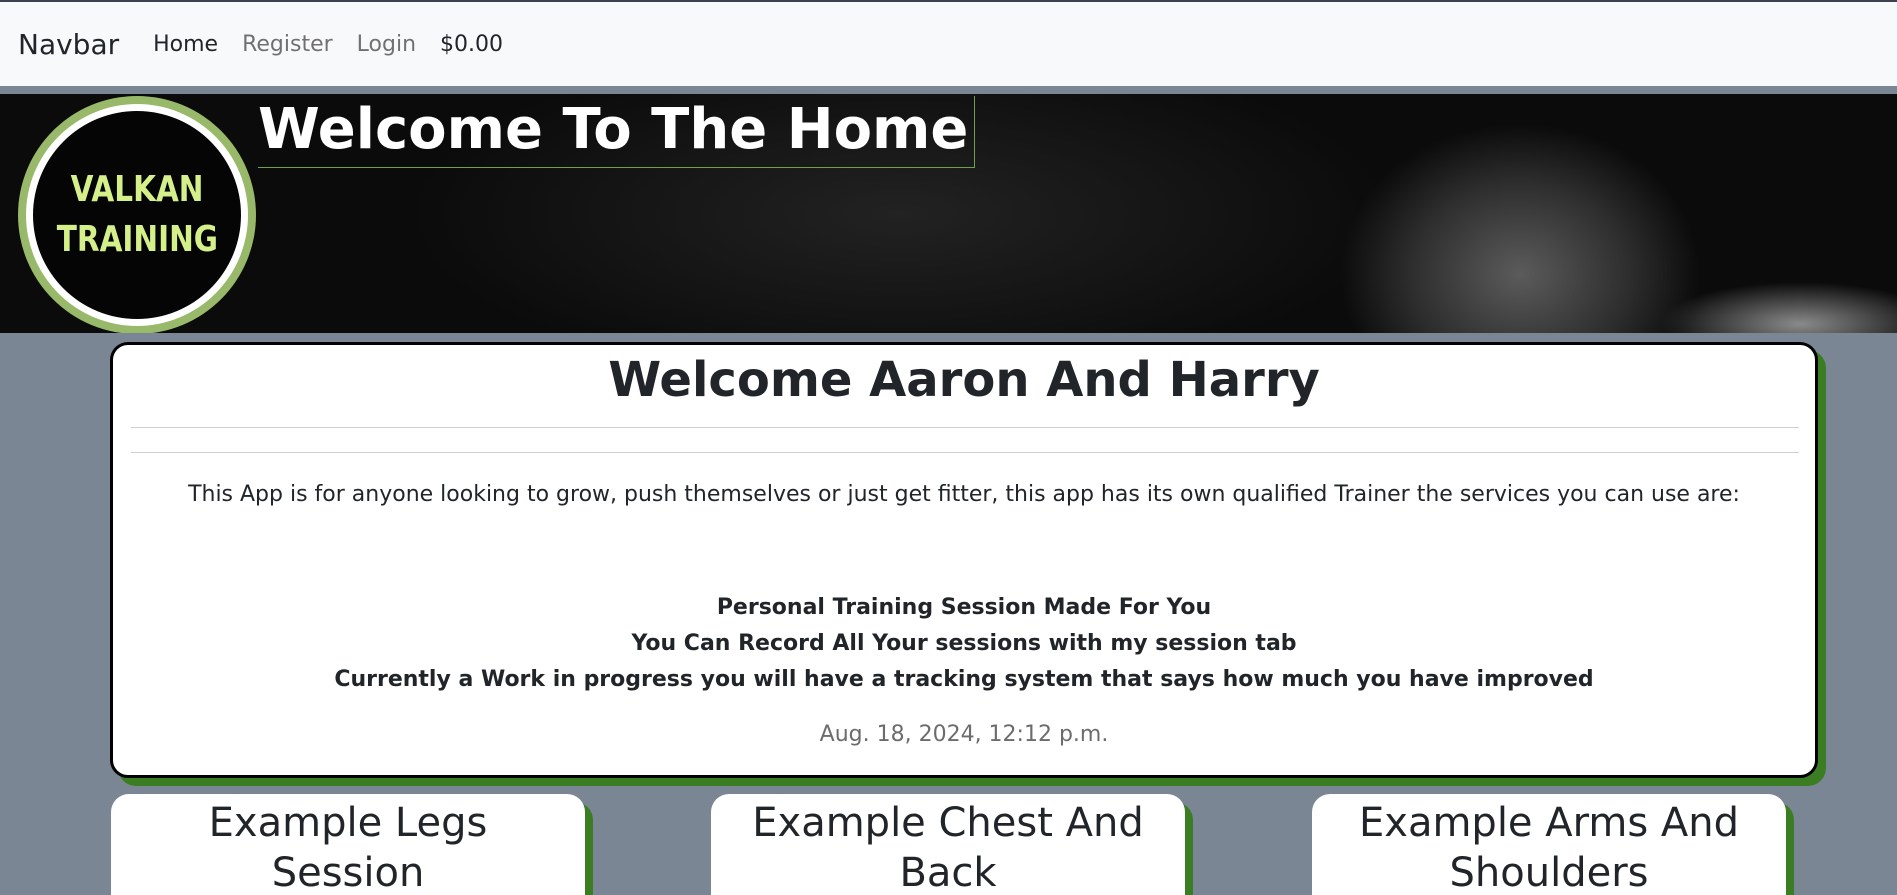  What do you see at coordinates (948, 44) in the screenshot?
I see `navbar: Navbar Home Register Login $0.00` at bounding box center [948, 44].